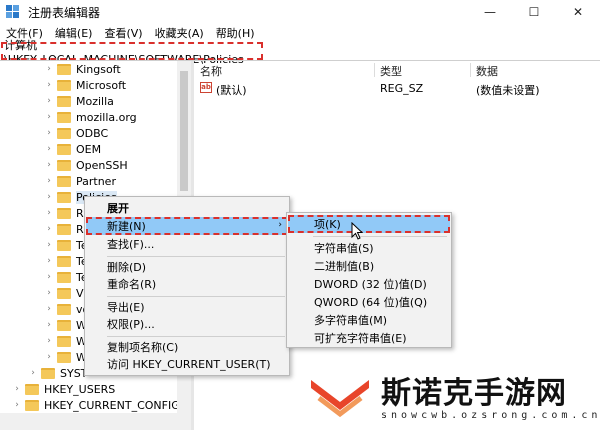 The image size is (600, 430). Describe the element at coordinates (391, 71) in the screenshot. I see `column-header-type: 类型` at that location.